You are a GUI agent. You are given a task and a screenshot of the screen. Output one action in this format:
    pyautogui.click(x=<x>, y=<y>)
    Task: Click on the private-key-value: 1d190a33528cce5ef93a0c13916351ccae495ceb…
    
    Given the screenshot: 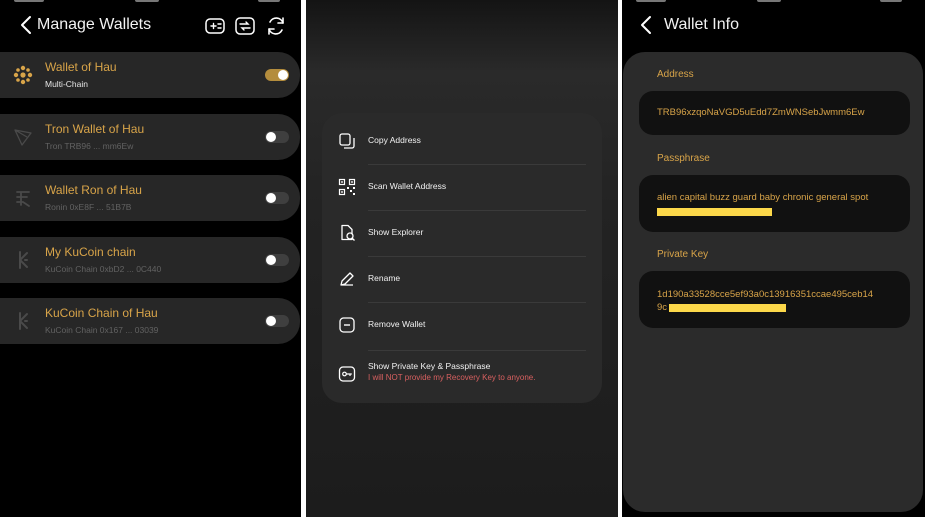 What is the action you would take?
    pyautogui.click(x=765, y=294)
    